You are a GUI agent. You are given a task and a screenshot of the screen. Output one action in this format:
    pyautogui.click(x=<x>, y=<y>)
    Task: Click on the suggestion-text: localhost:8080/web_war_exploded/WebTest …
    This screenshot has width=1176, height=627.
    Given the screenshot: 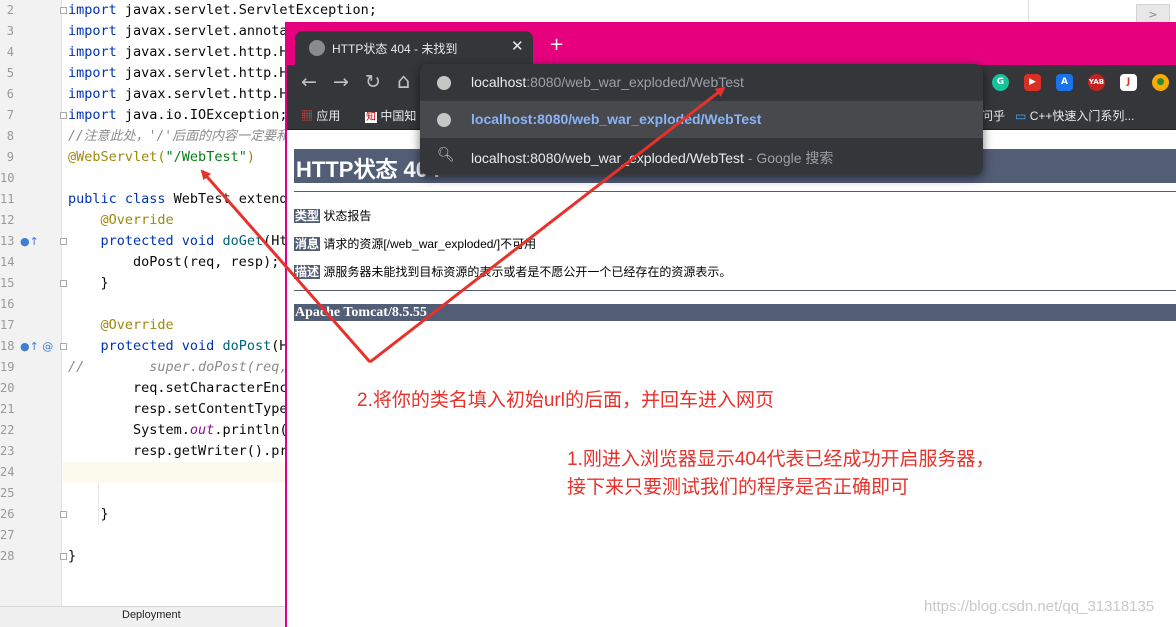 What is the action you would take?
    pyautogui.click(x=652, y=158)
    